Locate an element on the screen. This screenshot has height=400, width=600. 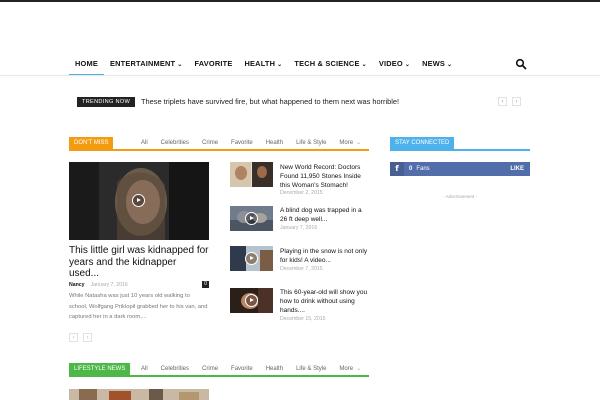
nav-item-video: VIDEO ⌄ is located at coordinates (394, 64).